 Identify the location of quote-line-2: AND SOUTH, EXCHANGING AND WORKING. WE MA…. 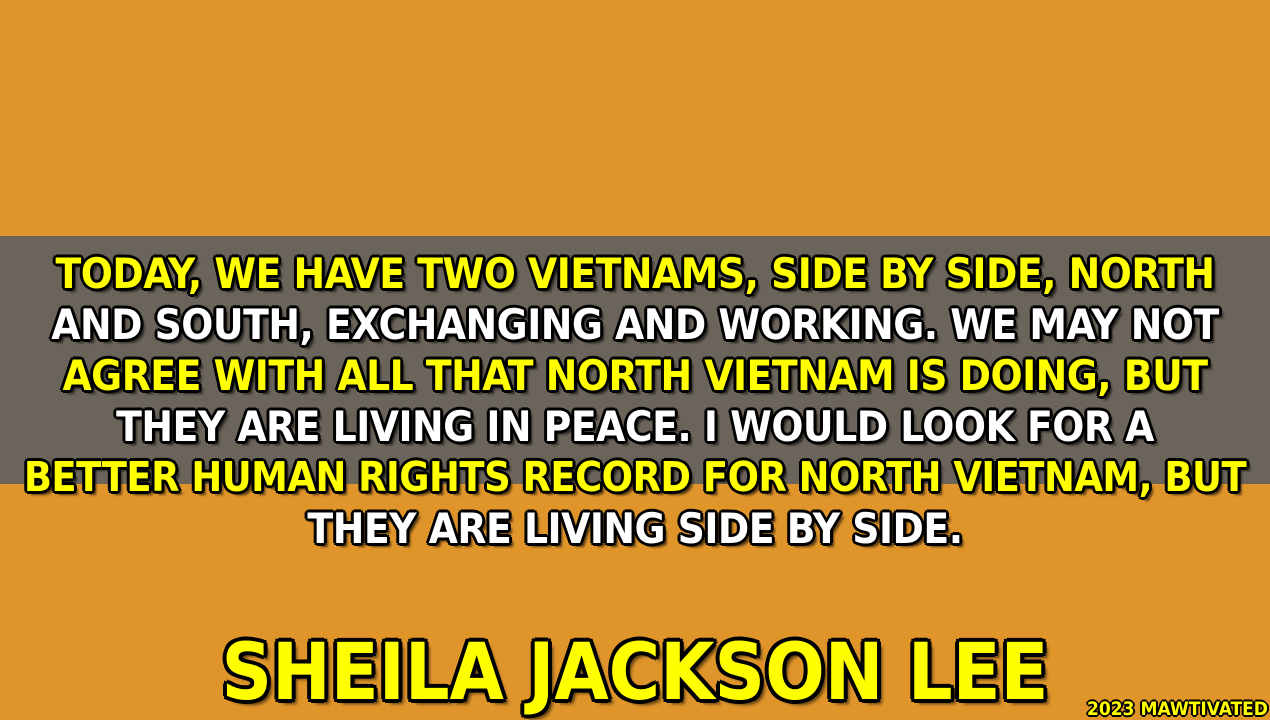
(635, 324).